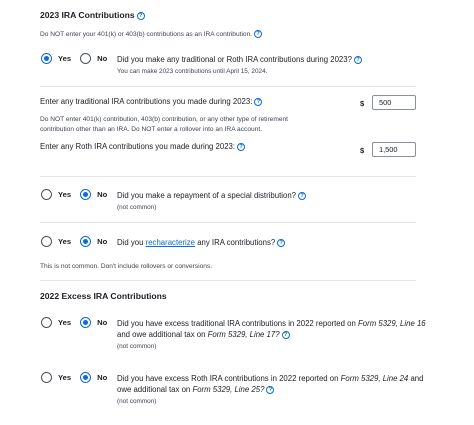 This screenshot has height=425, width=474. I want to click on roth-contribution-input, so click(394, 149).